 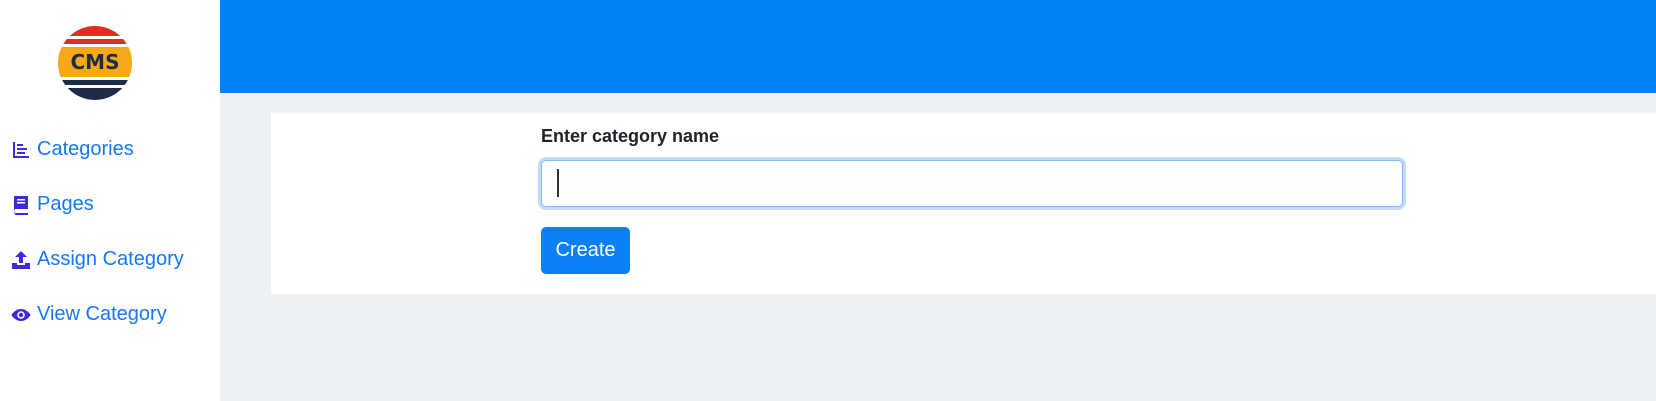 I want to click on sidebar-item-label: Assign Category, so click(x=110, y=259).